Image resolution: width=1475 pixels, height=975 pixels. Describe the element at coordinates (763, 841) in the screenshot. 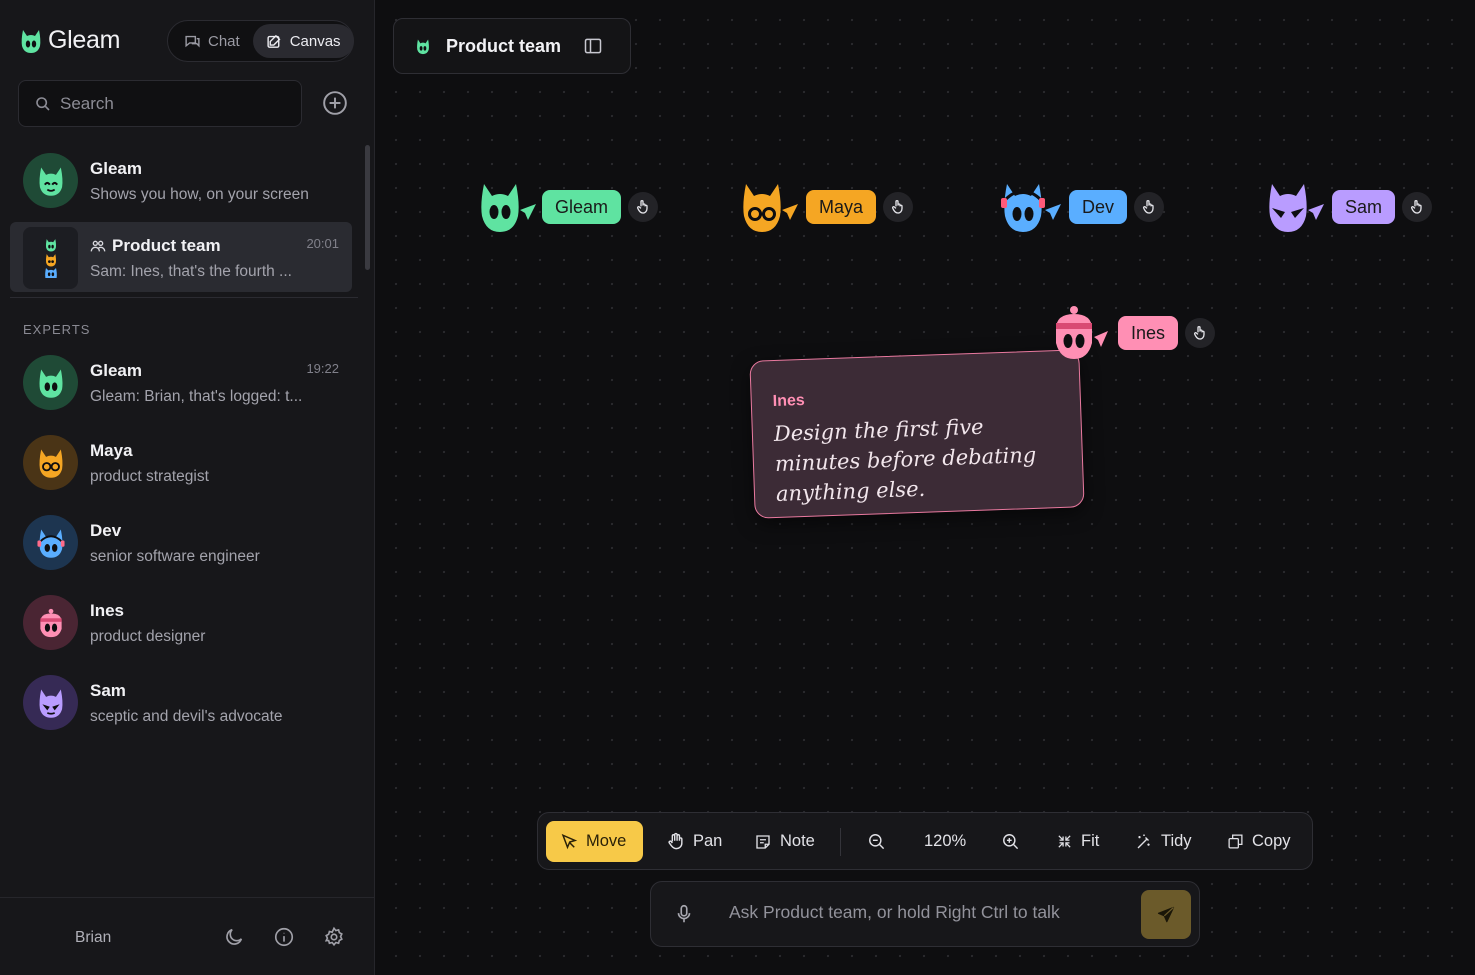

I see `note-icon` at that location.